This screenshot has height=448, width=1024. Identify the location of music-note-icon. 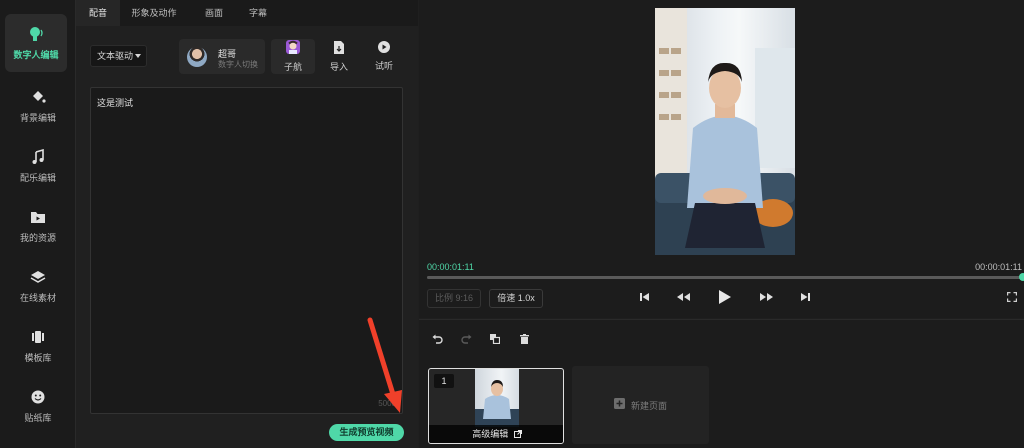
(38, 156).